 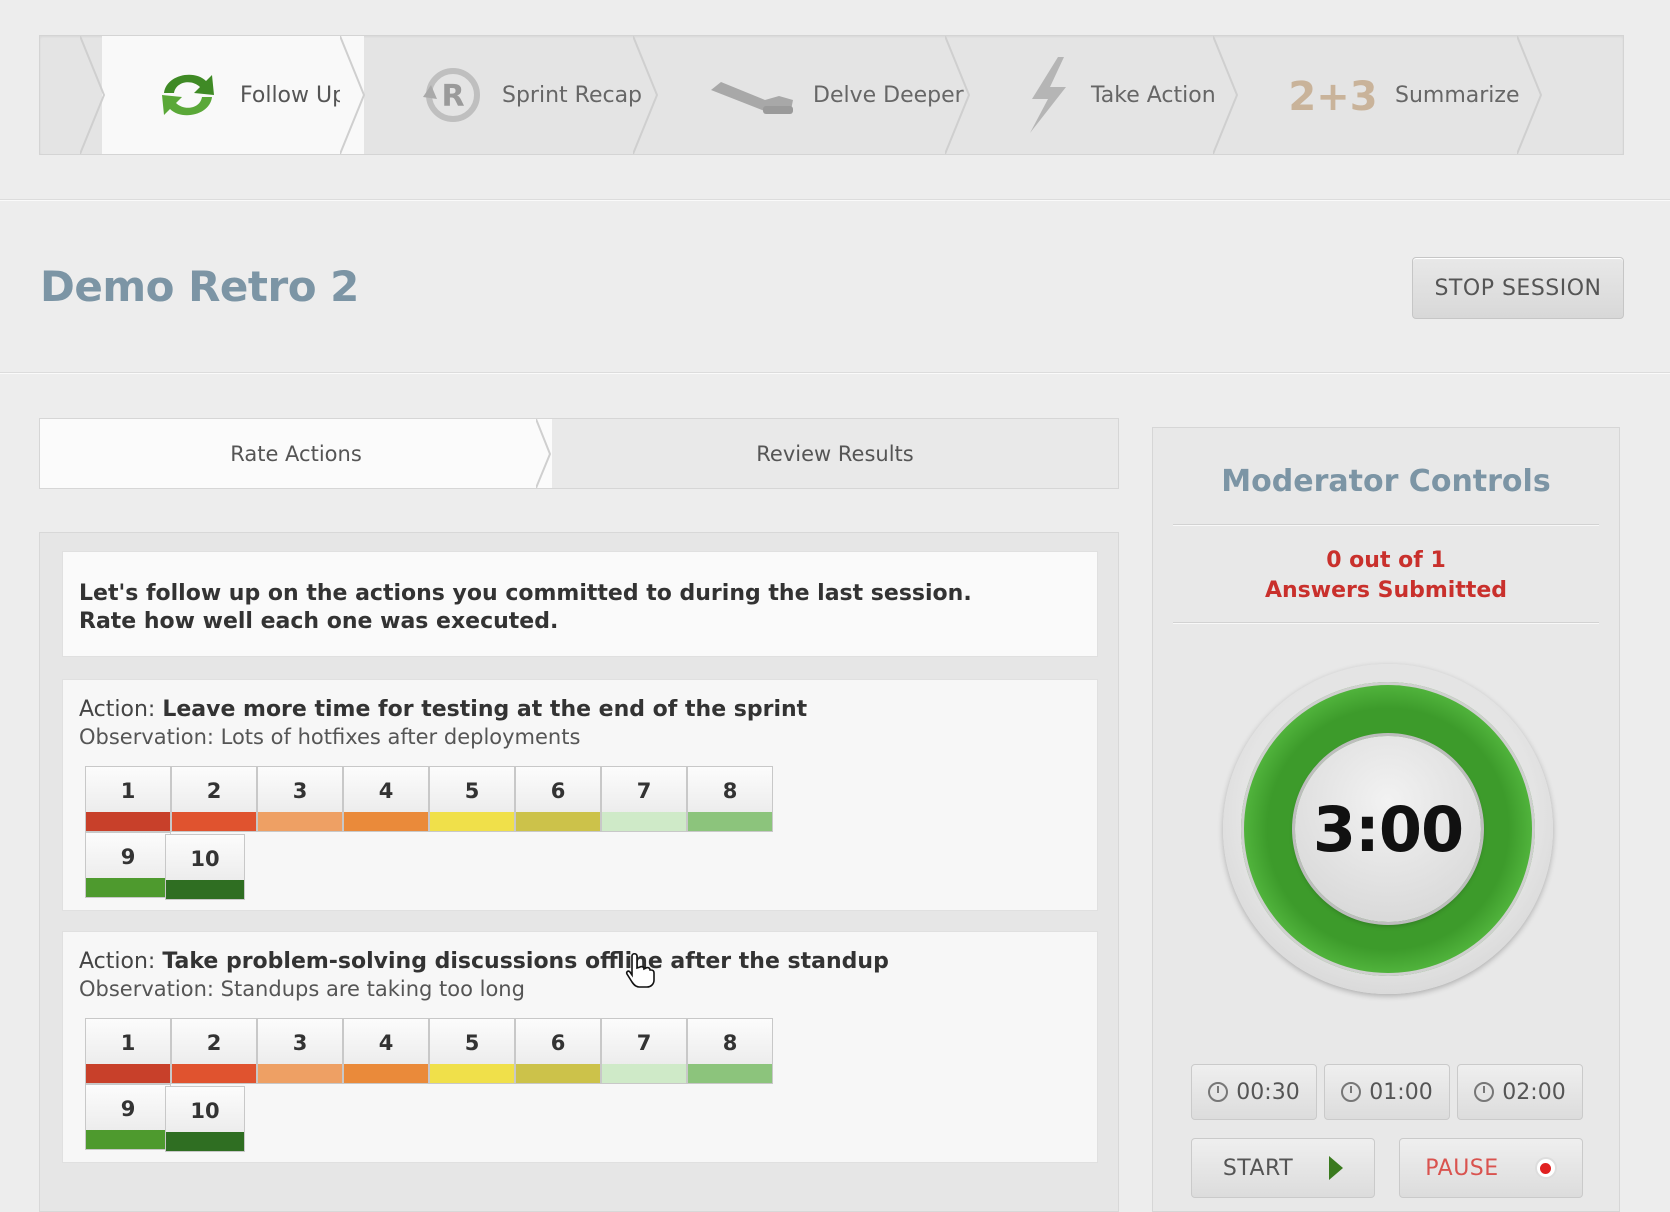 I want to click on step-delve-deeper: Delve Deeper, so click(x=814, y=95).